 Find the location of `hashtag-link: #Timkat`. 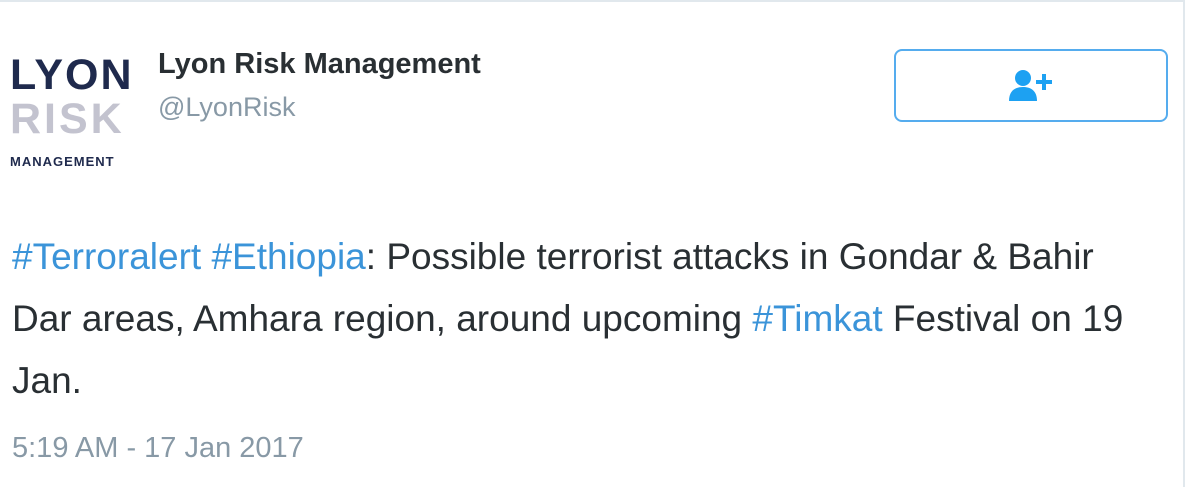

hashtag-link: #Timkat is located at coordinates (817, 318).